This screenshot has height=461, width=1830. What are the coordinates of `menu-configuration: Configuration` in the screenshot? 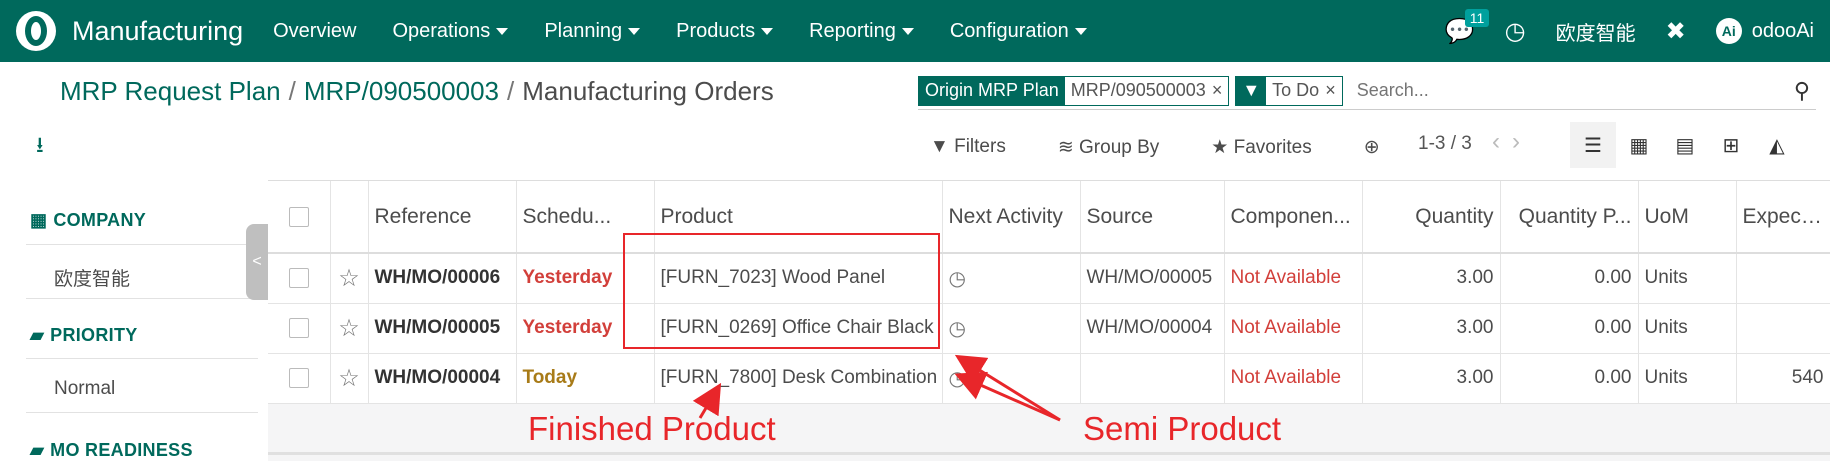 It's located at (1018, 31).